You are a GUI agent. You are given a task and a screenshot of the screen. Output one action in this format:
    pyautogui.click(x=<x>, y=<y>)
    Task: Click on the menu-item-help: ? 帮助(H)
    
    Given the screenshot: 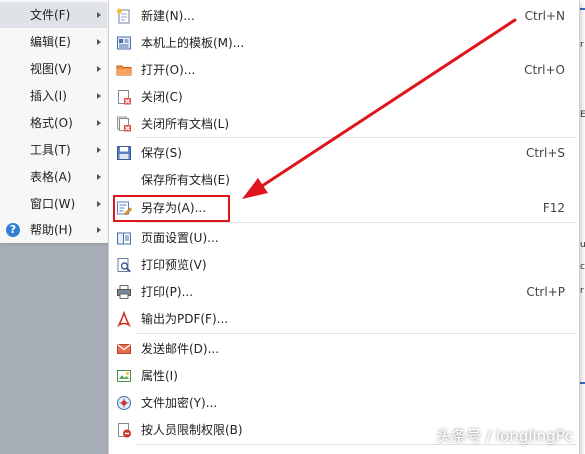 What is the action you would take?
    pyautogui.click(x=53, y=230)
    